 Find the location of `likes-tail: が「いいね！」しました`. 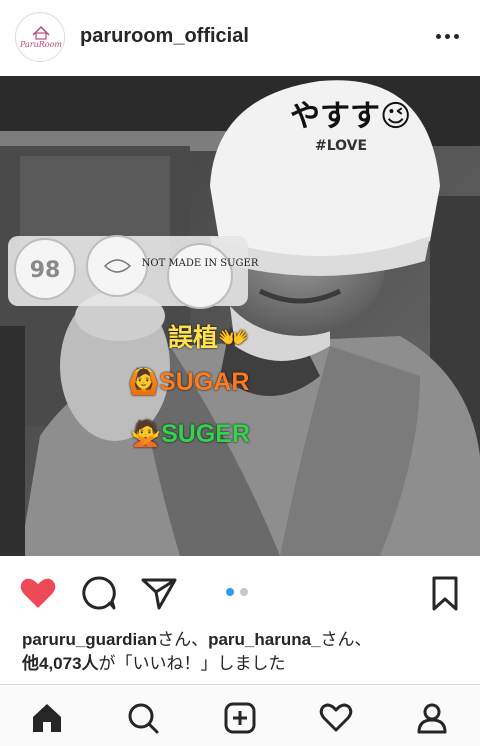

likes-tail: が「いいね！」しました is located at coordinates (192, 663).